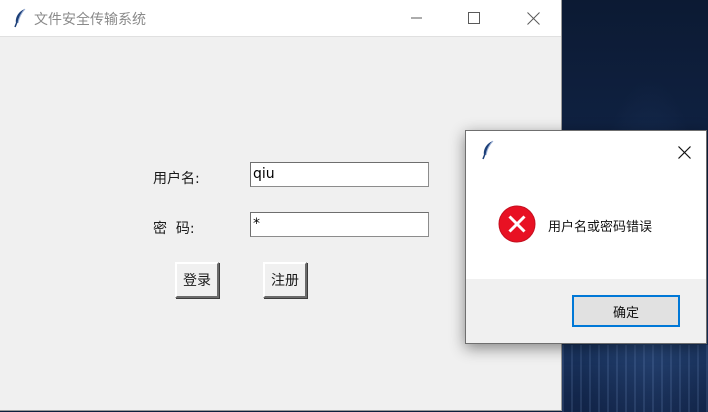  I want to click on dialog-close-button, so click(684, 152).